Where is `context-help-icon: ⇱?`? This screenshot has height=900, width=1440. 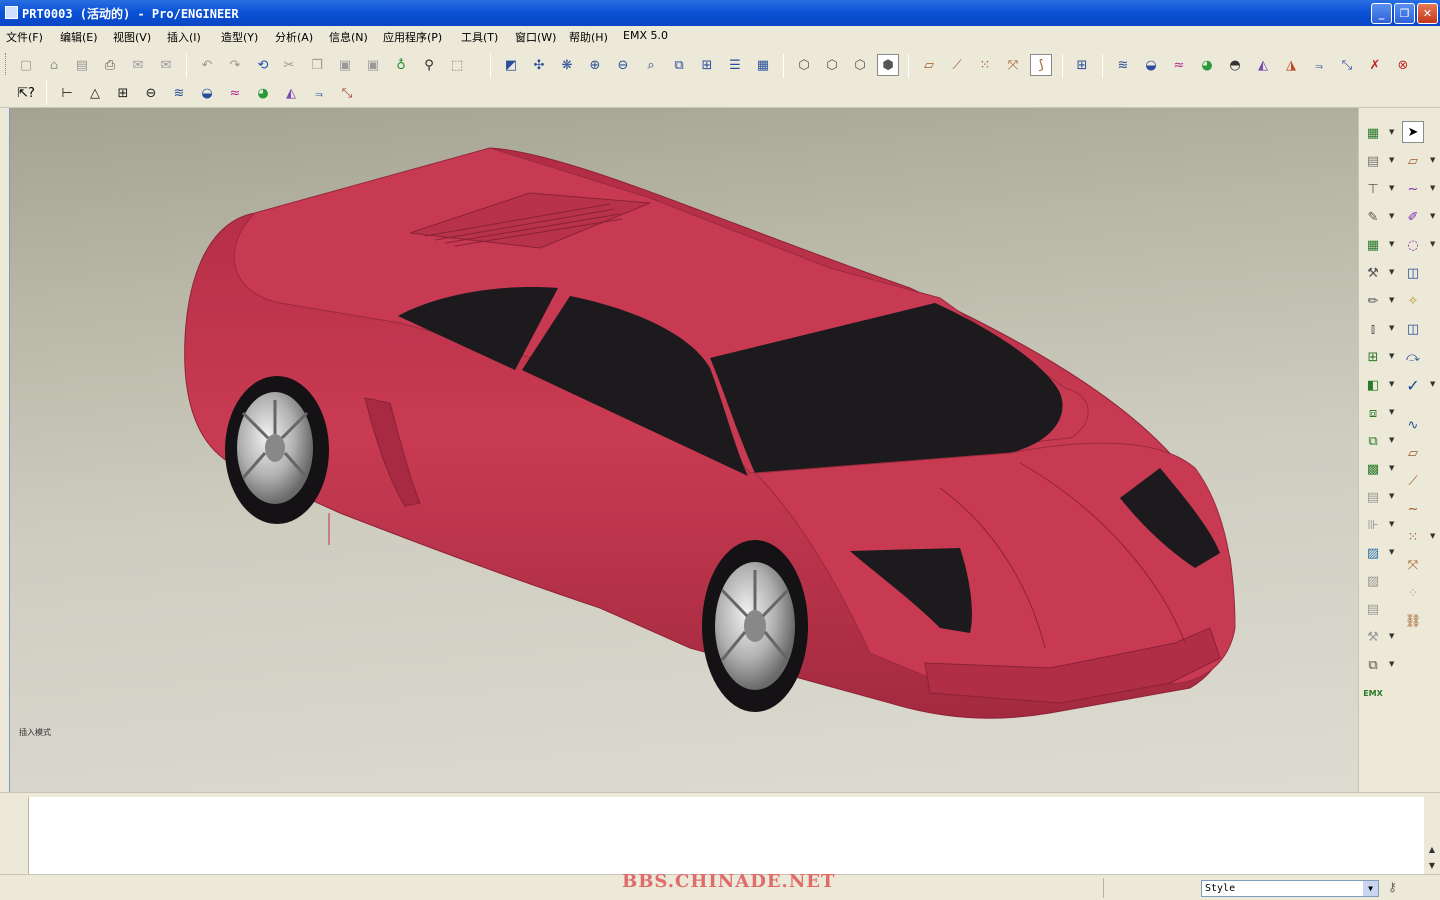
context-help-icon: ⇱? is located at coordinates (26, 93).